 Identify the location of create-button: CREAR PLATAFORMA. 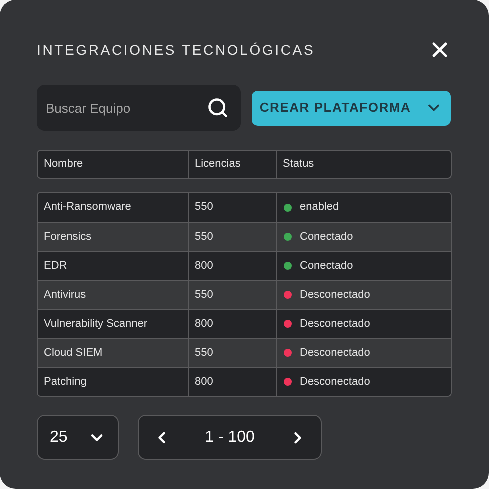
(351, 108).